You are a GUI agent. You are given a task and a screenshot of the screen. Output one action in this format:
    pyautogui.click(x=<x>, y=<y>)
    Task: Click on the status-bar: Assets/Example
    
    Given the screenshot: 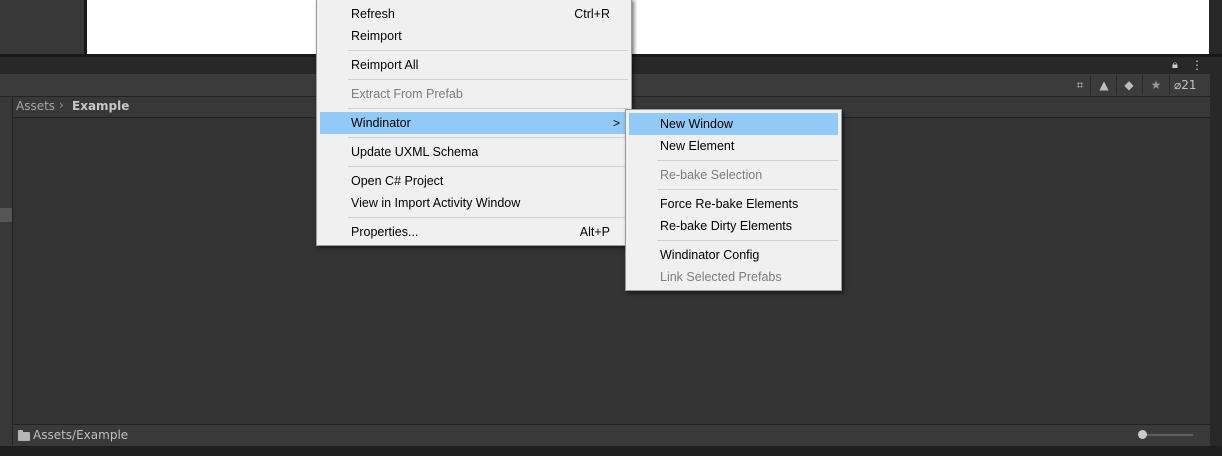 What is the action you would take?
    pyautogui.click(x=611, y=435)
    